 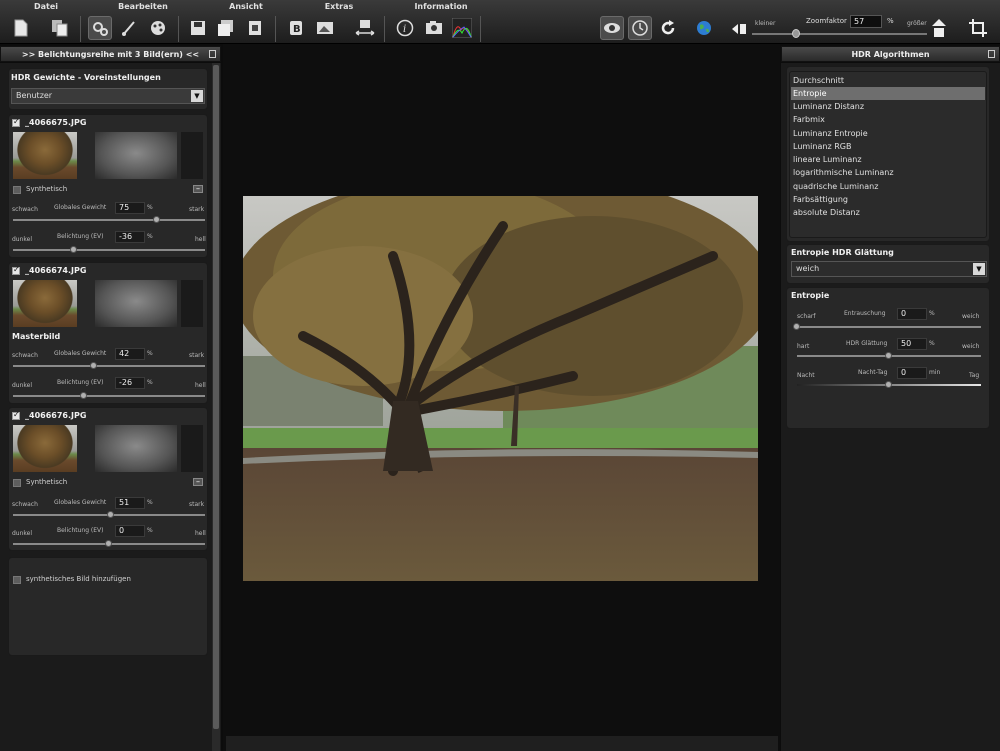 What do you see at coordinates (130, 354) in the screenshot?
I see `image-2-global-input: 42` at bounding box center [130, 354].